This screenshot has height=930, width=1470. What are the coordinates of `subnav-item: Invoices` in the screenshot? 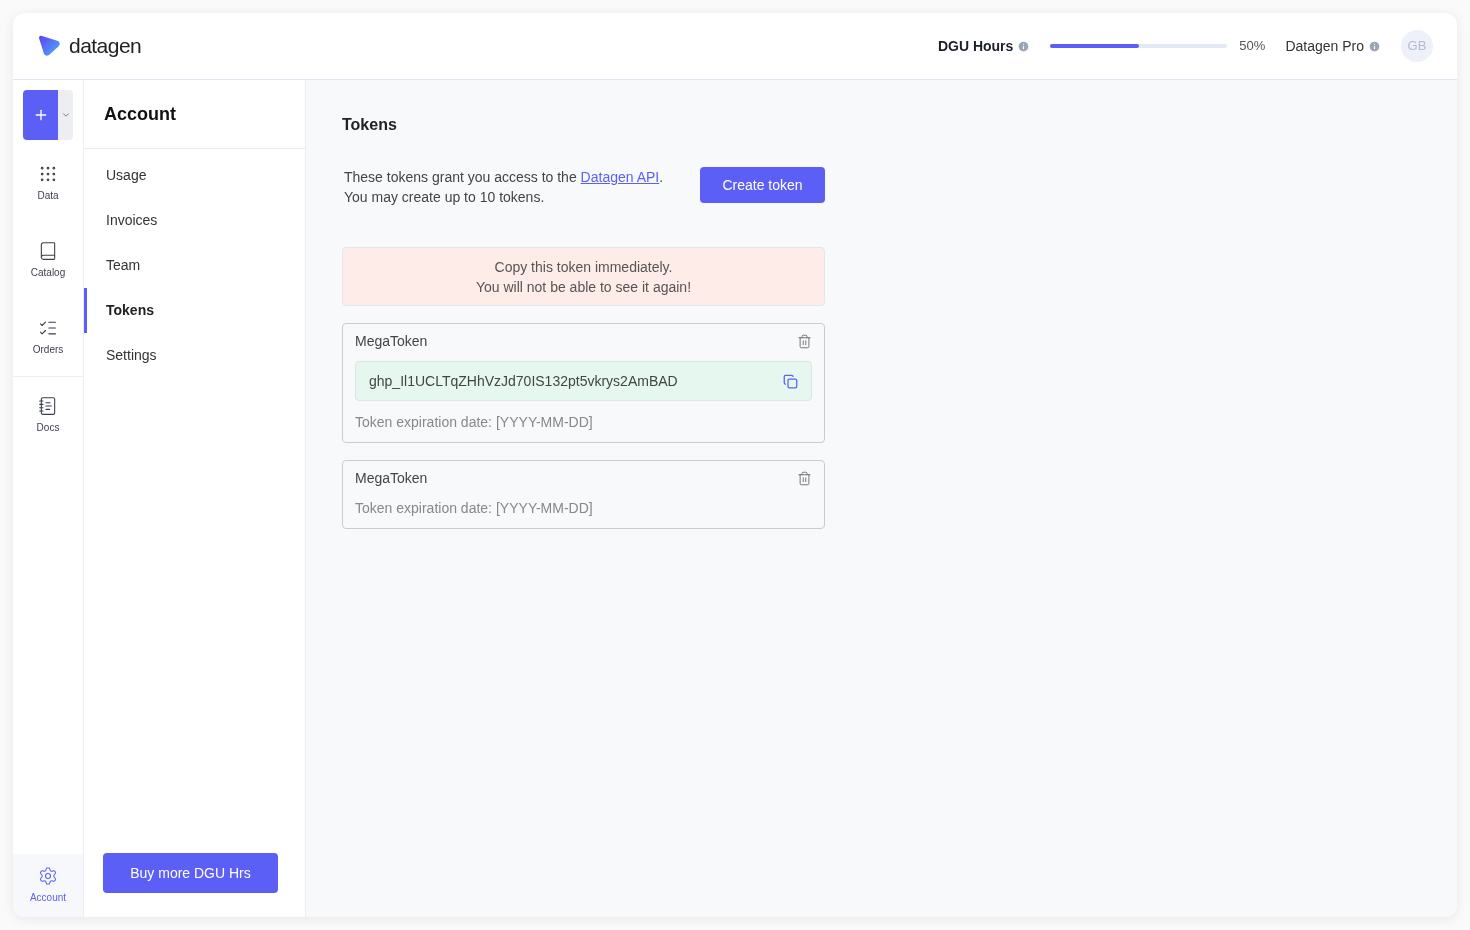 It's located at (194, 220).